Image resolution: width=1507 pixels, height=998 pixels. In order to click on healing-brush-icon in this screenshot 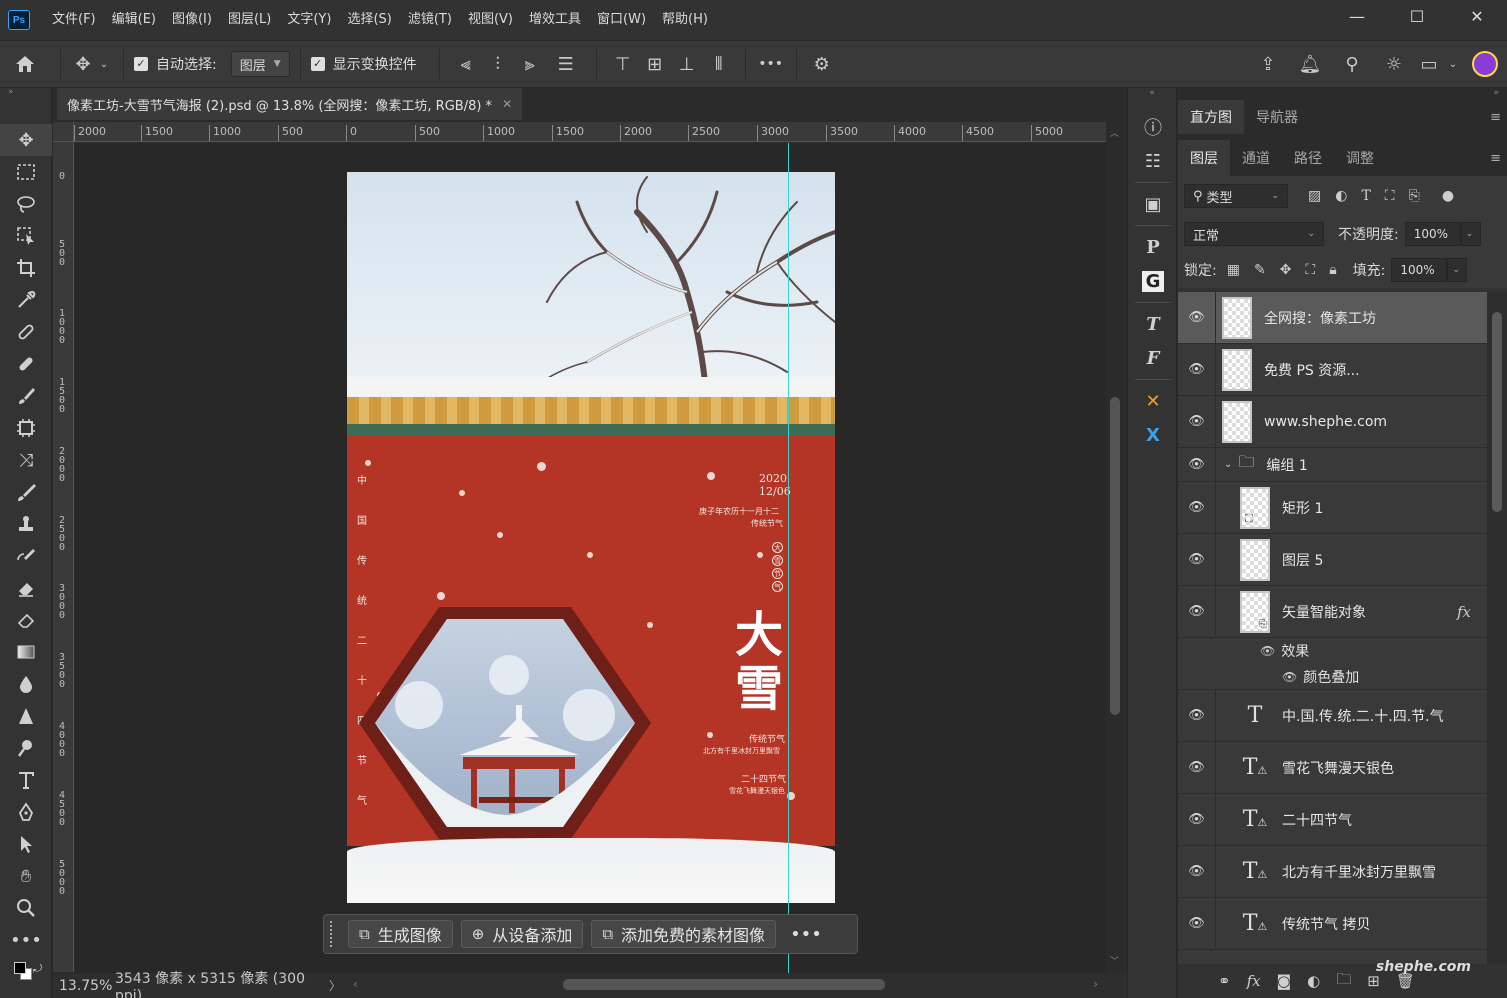, I will do `click(26, 364)`.